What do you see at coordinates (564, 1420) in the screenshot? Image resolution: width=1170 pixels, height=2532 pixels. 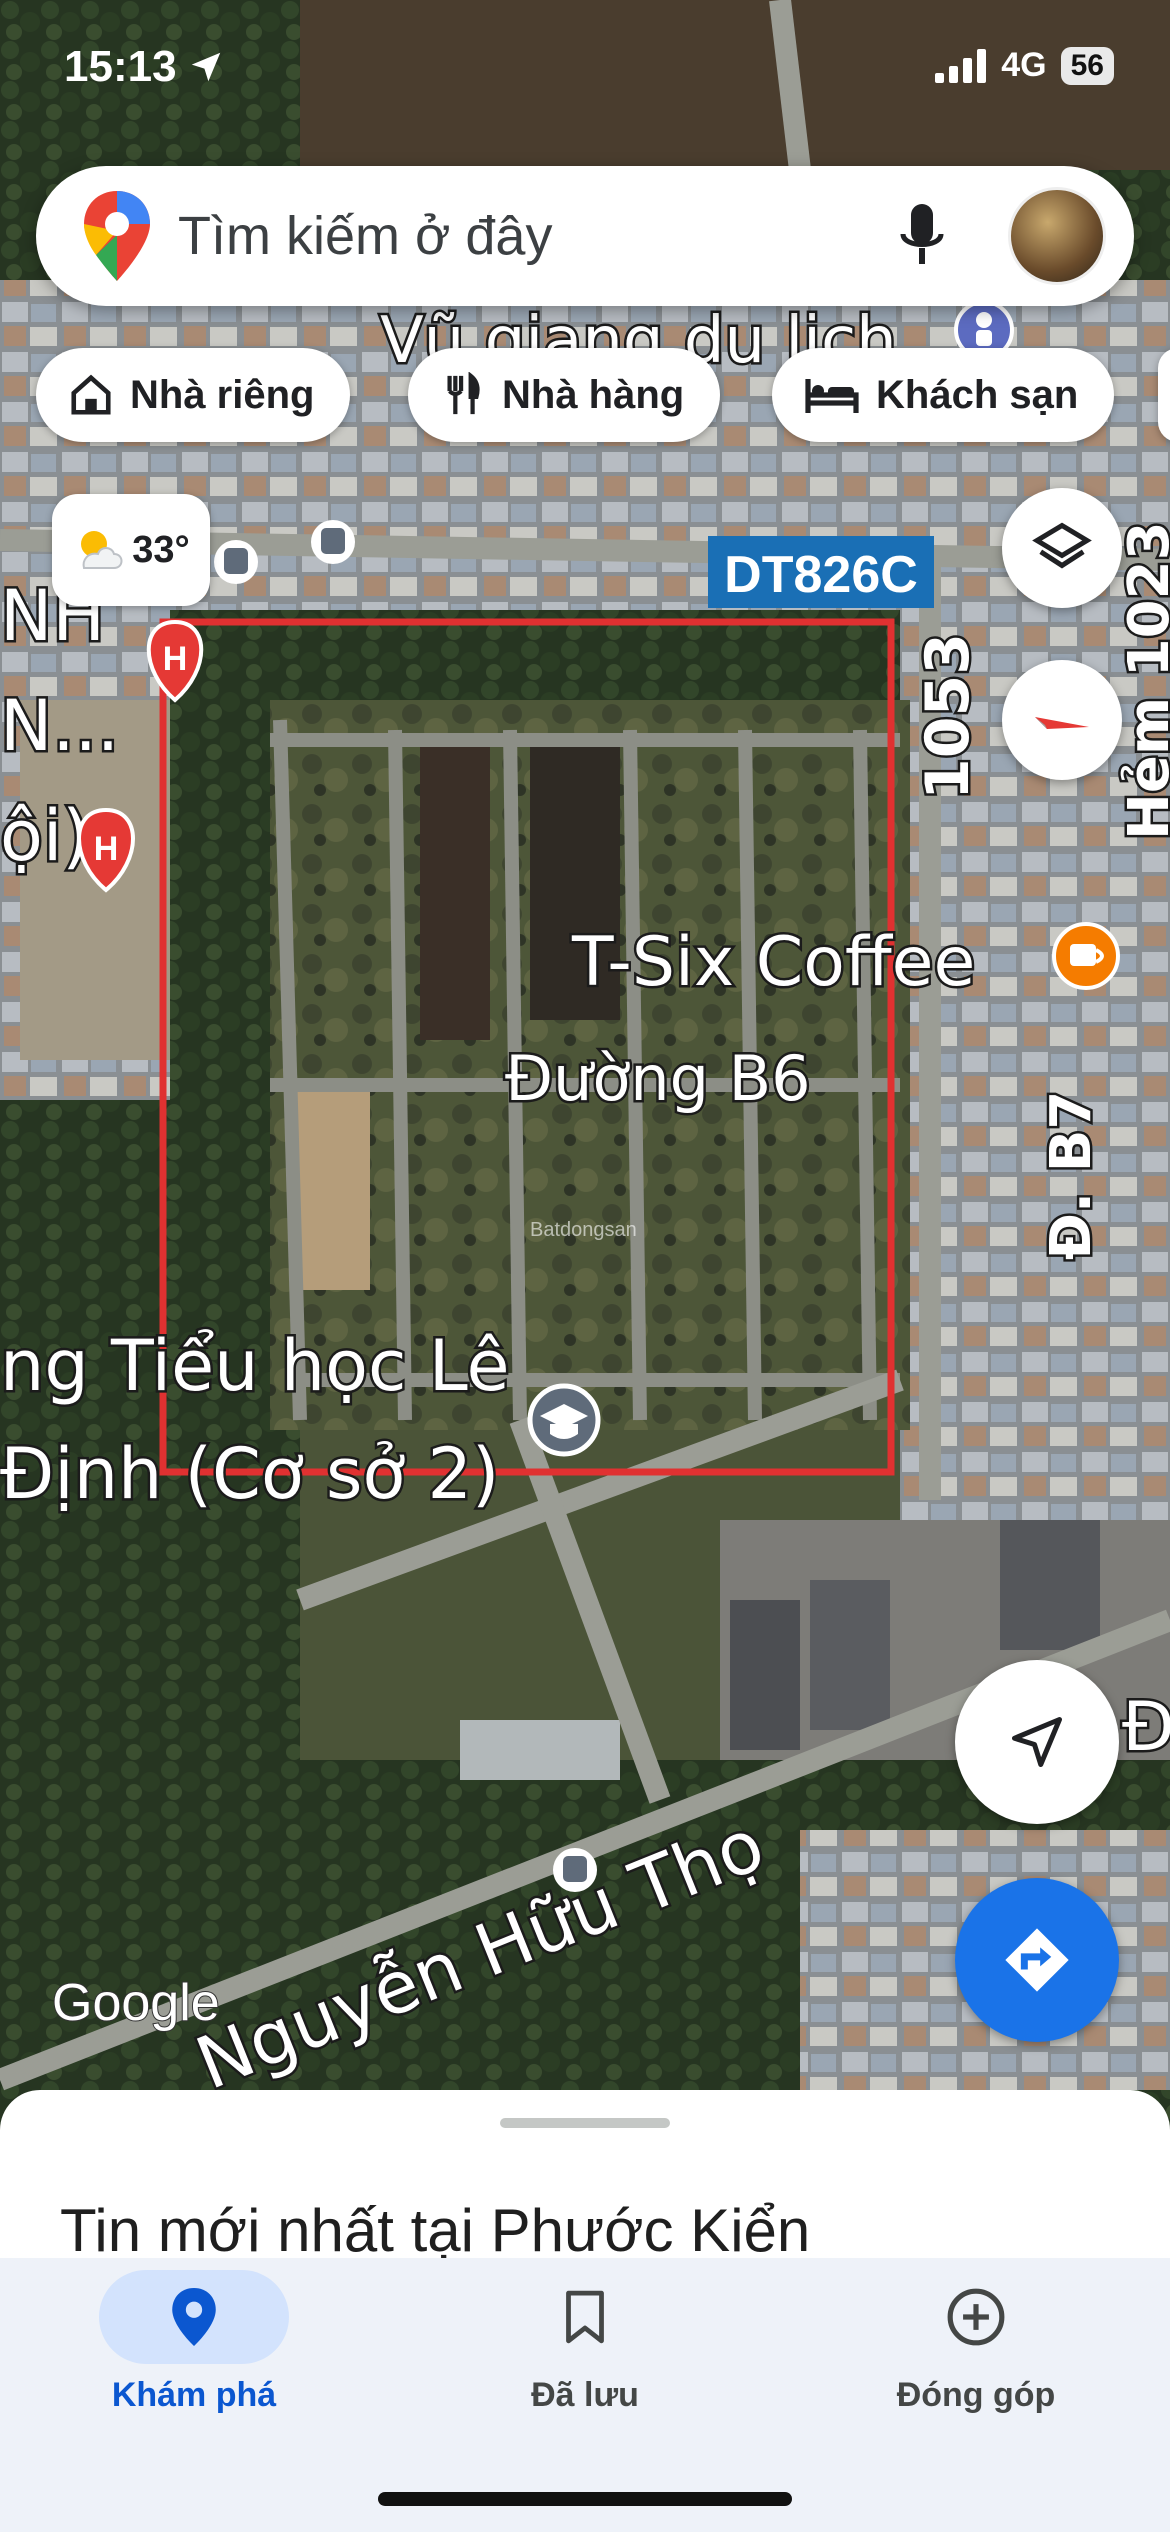 I see `school-pin-icon` at bounding box center [564, 1420].